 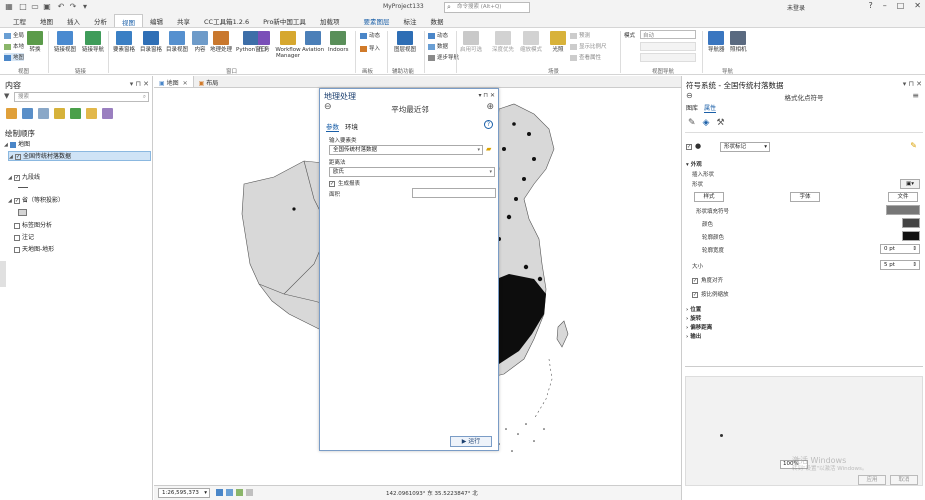 What do you see at coordinates (580, 35) in the screenshot?
I see `ribbon-predict-item: 预测` at bounding box center [580, 35].